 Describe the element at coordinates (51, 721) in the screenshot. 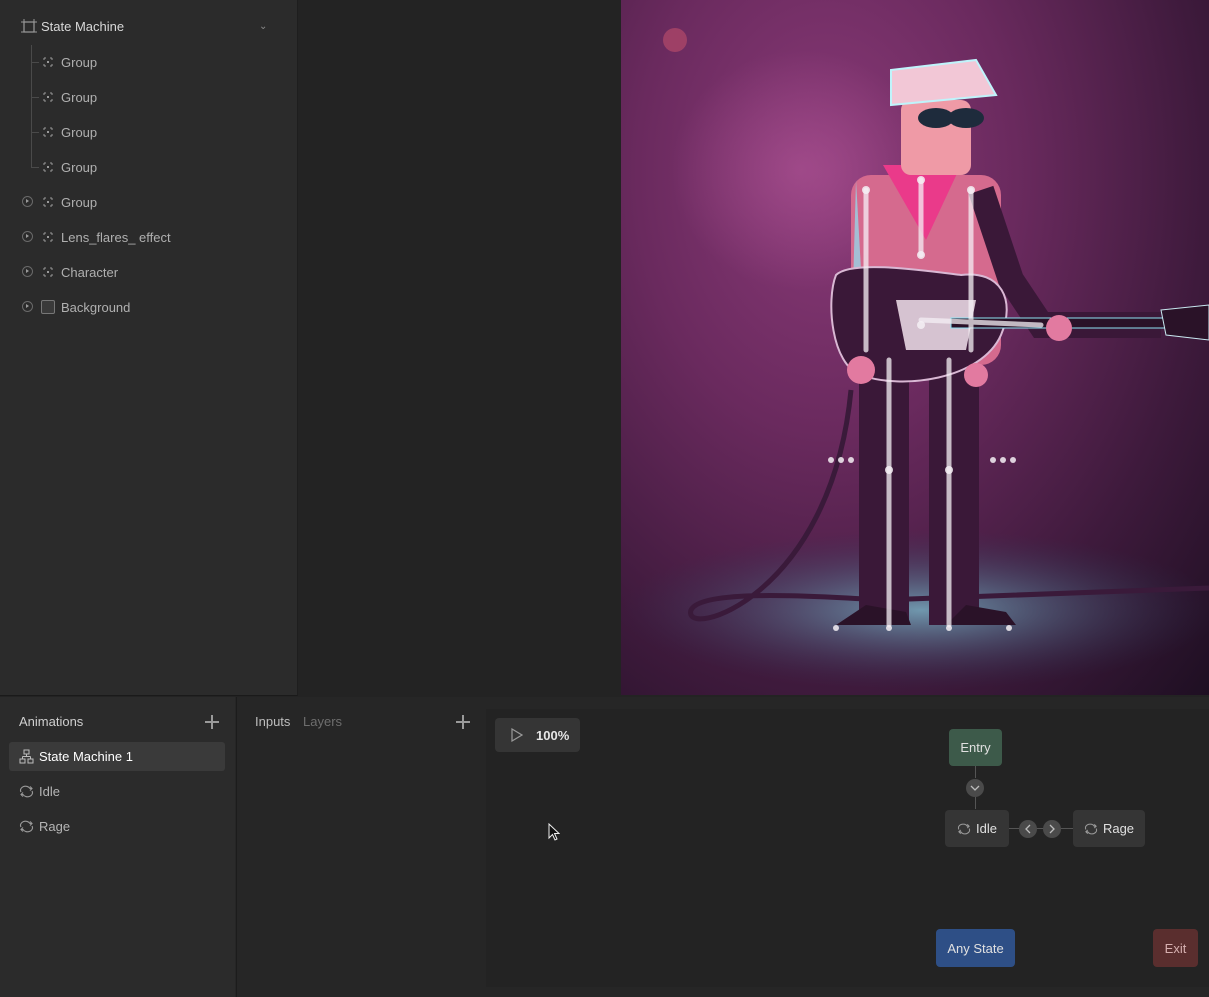

I see `animations-title: Animations` at that location.